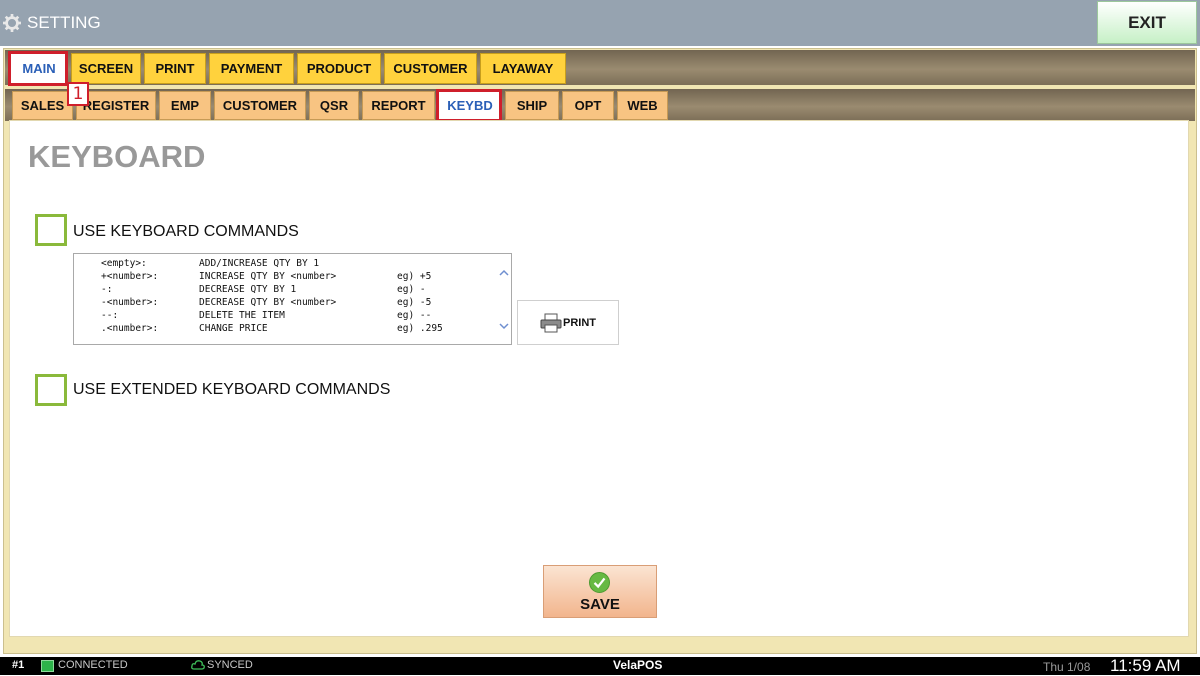  Describe the element at coordinates (532, 105) in the screenshot. I see `tab-ship: SHIP` at that location.